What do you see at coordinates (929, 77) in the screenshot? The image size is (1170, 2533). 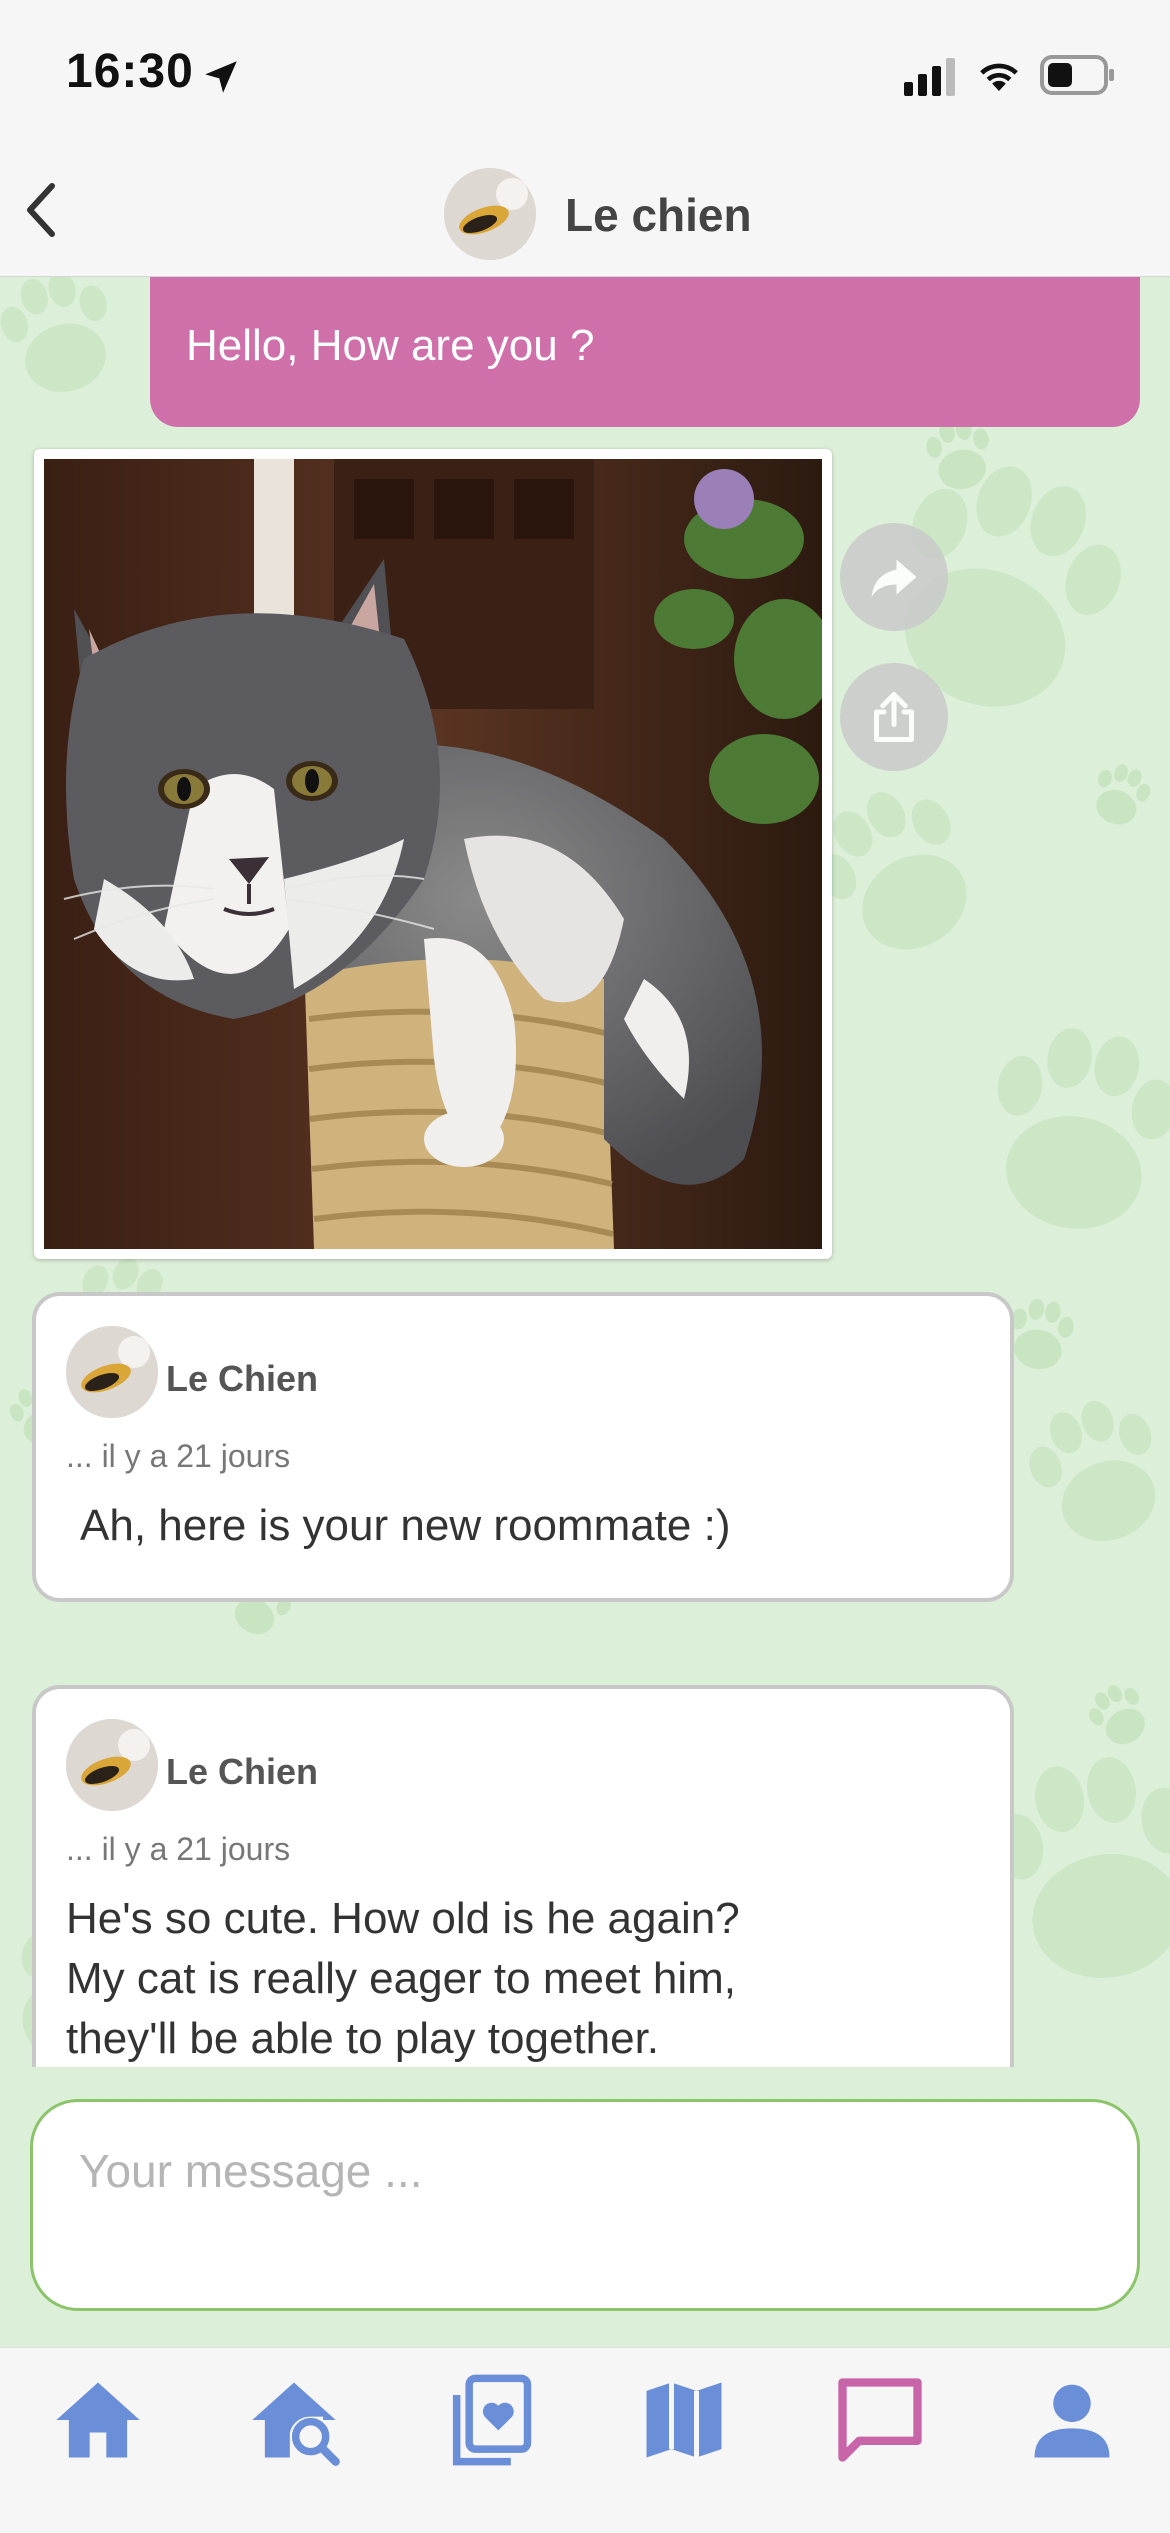 I see `cellular-signal-icon` at bounding box center [929, 77].